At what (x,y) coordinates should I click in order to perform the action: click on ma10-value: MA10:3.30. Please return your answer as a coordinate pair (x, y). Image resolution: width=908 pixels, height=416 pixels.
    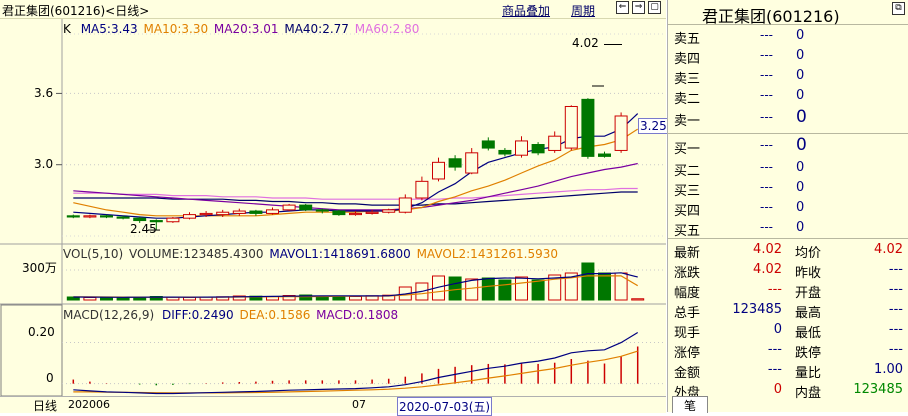
    Looking at the image, I should click on (176, 29).